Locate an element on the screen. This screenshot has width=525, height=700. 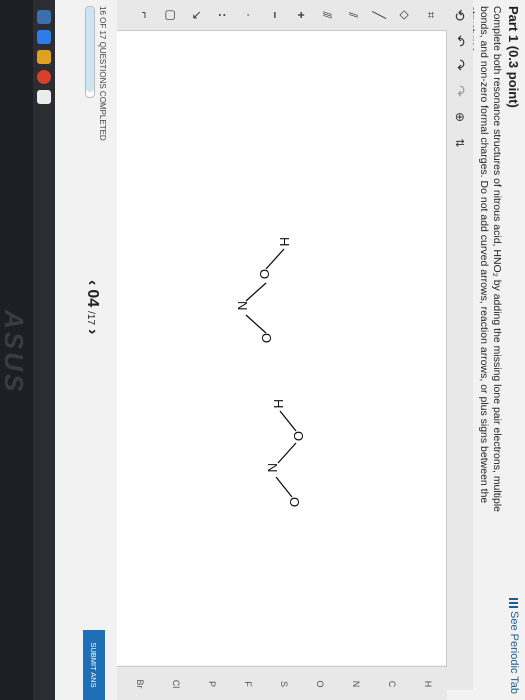
element-br: Br is located at coordinates (140, 684).